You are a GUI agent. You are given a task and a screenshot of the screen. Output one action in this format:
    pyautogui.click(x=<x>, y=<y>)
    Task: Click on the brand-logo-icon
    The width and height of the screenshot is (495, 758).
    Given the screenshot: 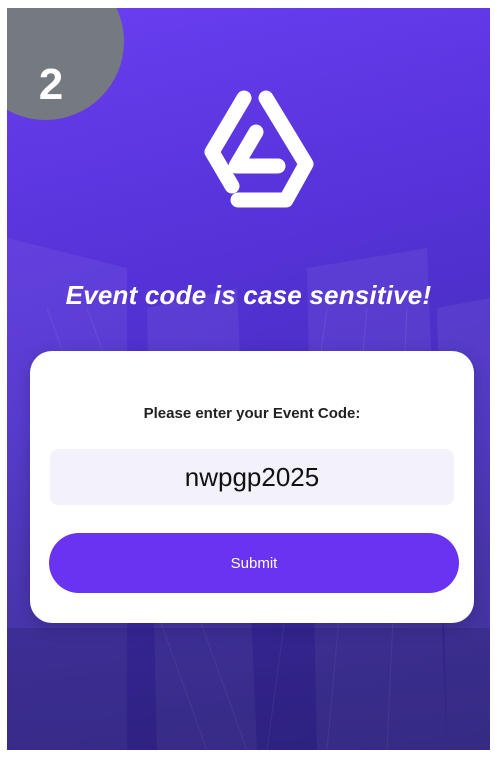 What is the action you would take?
    pyautogui.click(x=259, y=149)
    